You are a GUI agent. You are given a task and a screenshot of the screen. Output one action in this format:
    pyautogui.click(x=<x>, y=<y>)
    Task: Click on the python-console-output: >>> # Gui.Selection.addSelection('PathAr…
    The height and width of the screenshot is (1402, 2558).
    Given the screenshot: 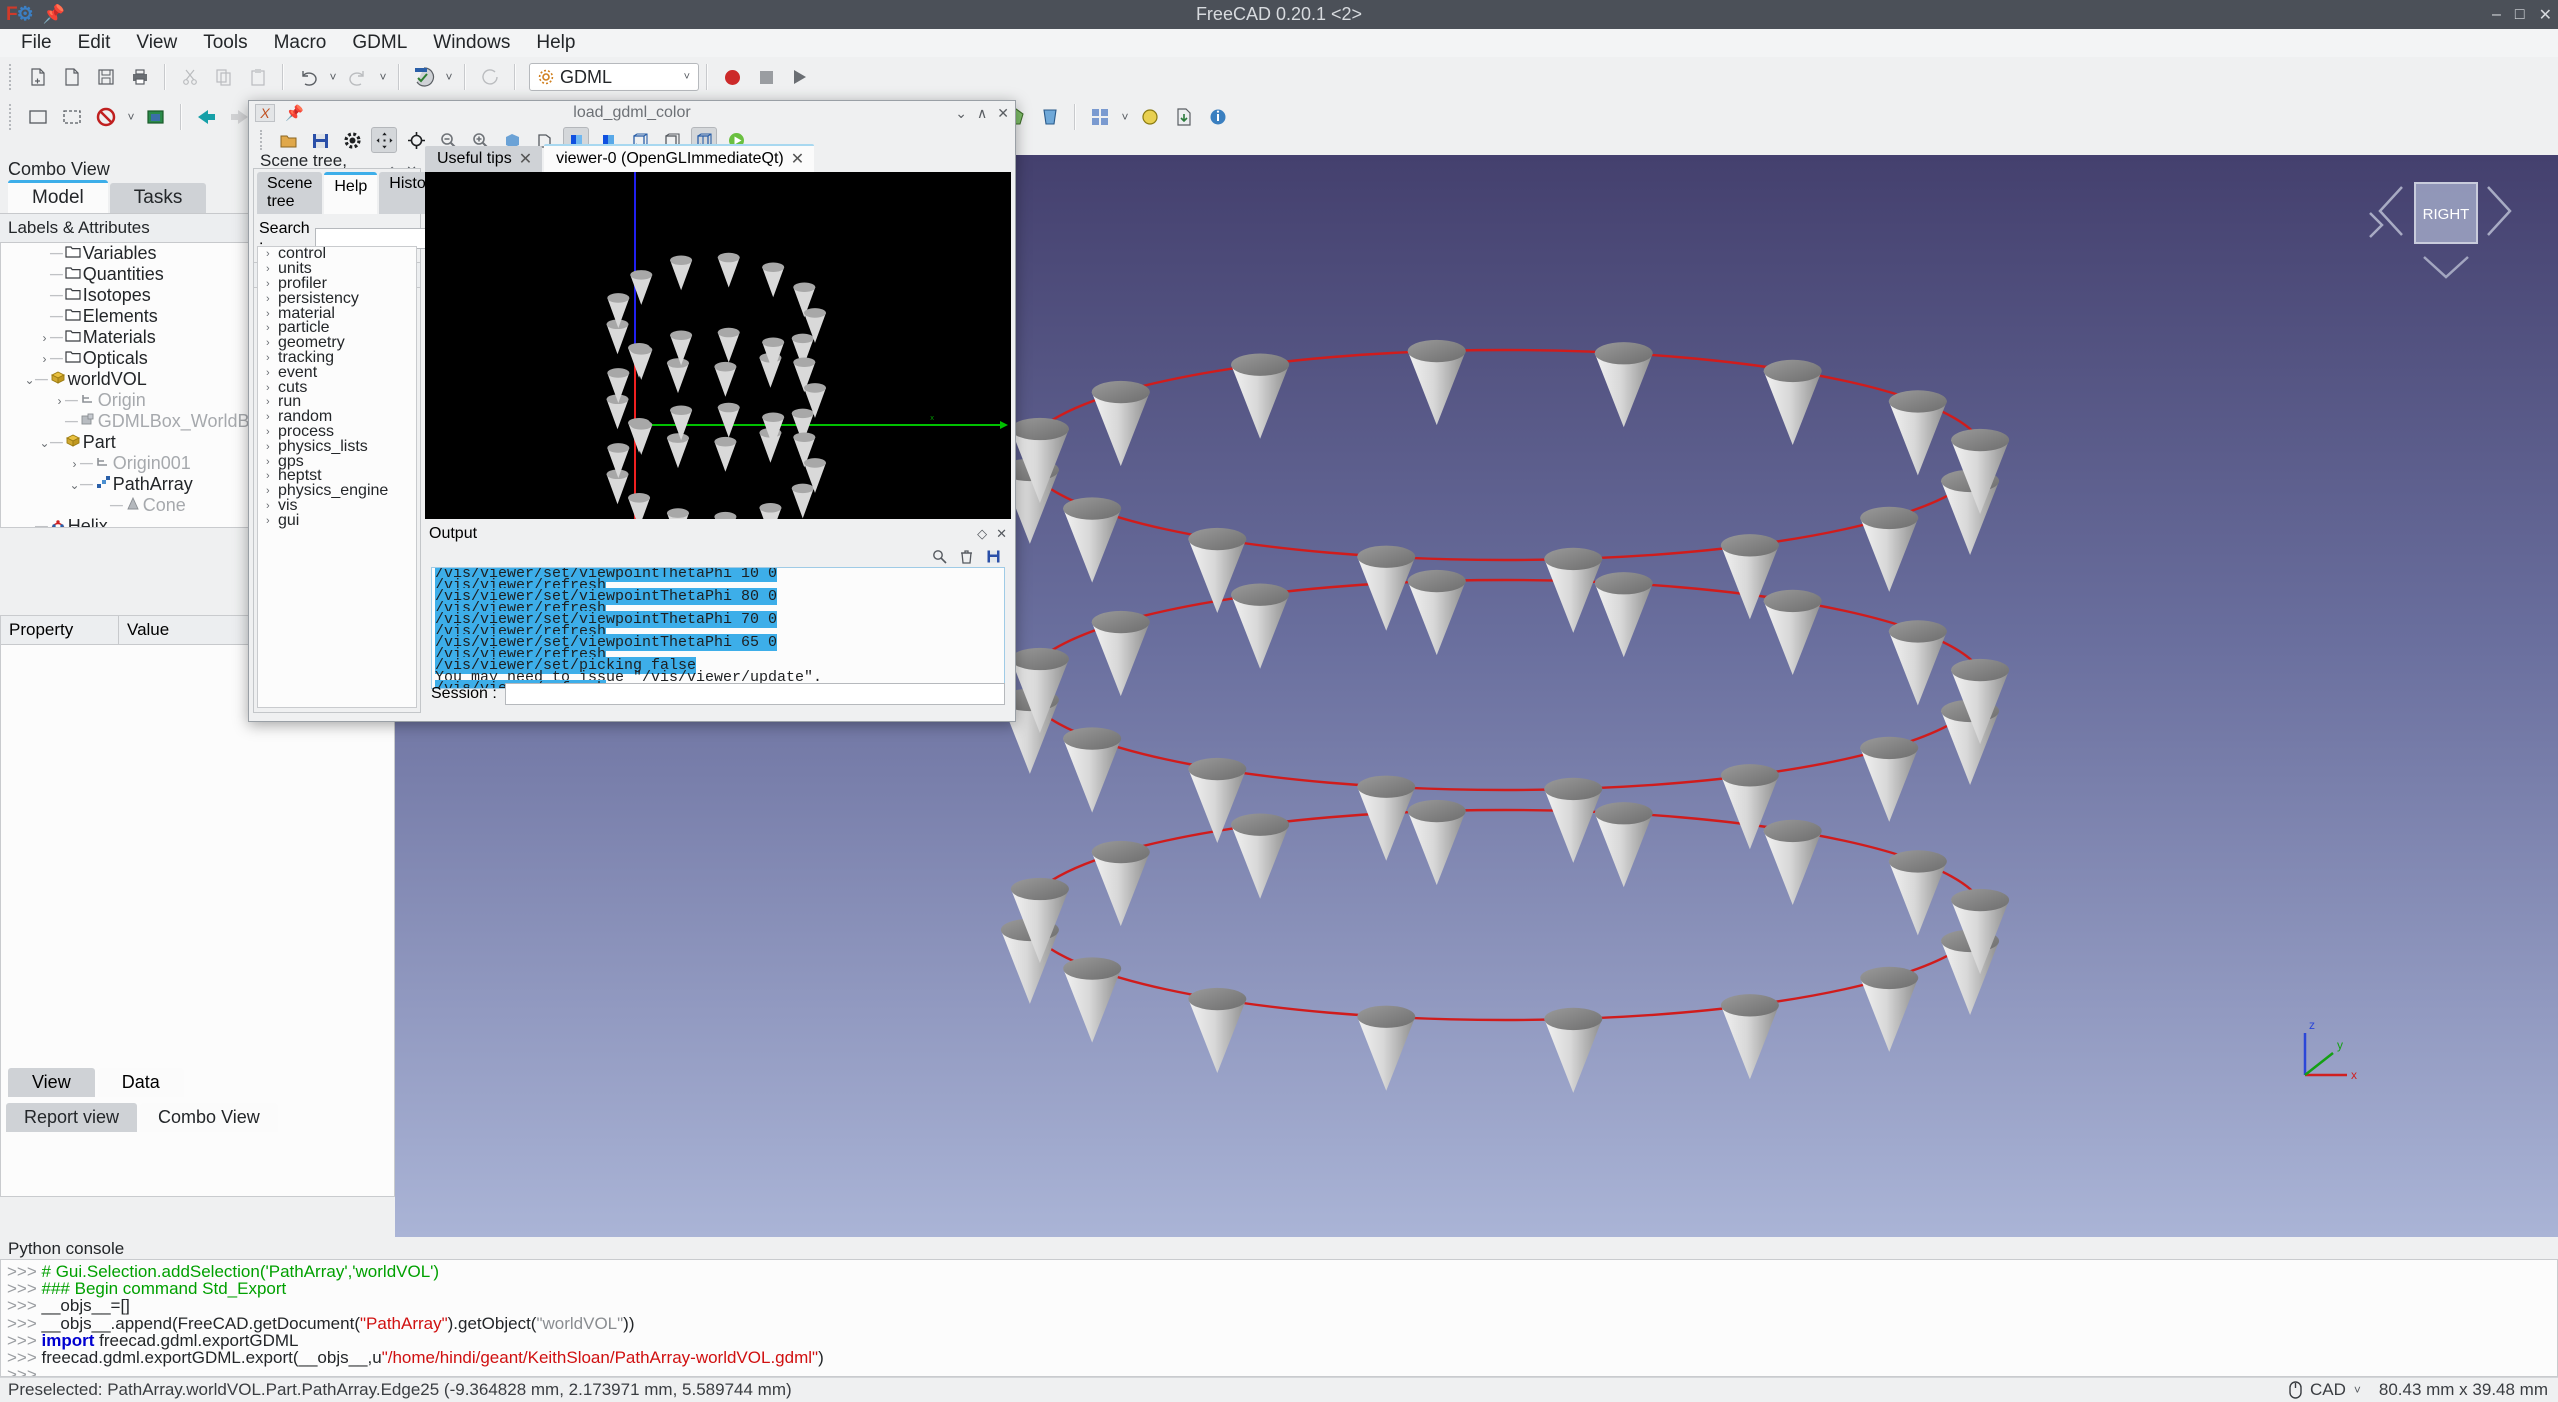 What is the action you would take?
    pyautogui.click(x=1279, y=1318)
    